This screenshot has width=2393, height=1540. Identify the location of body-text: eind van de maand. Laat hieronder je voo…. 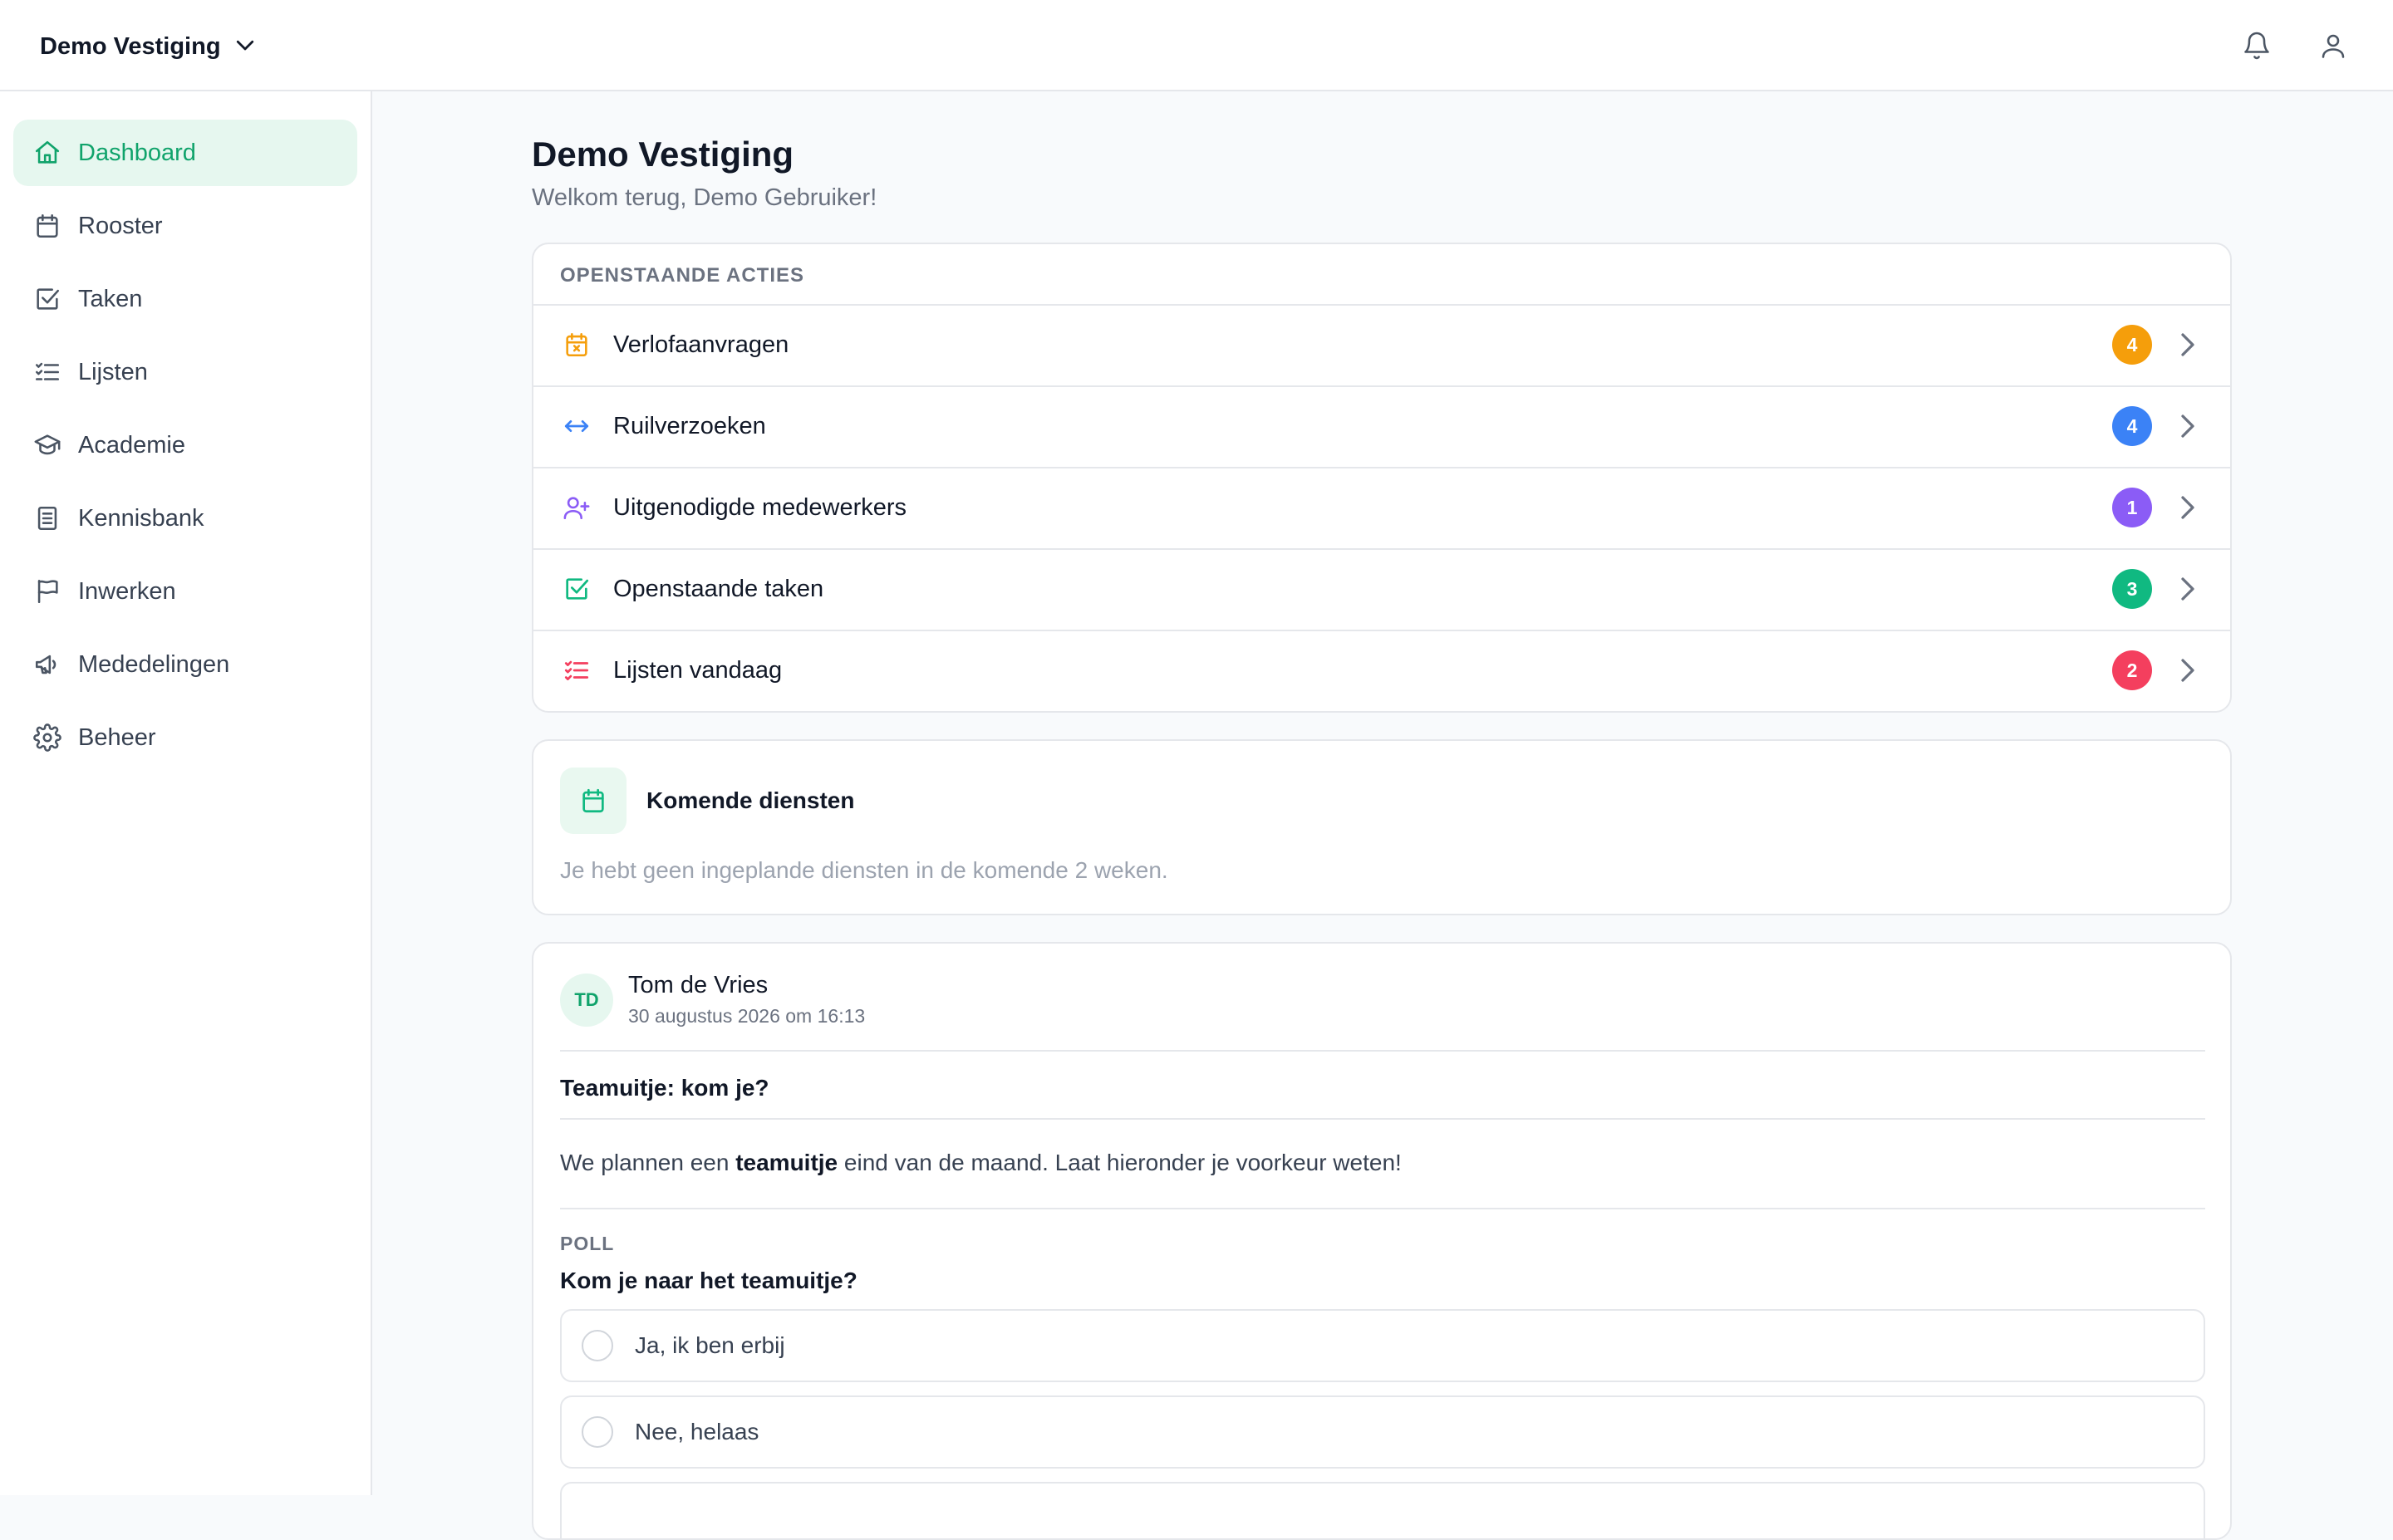
(1120, 1162).